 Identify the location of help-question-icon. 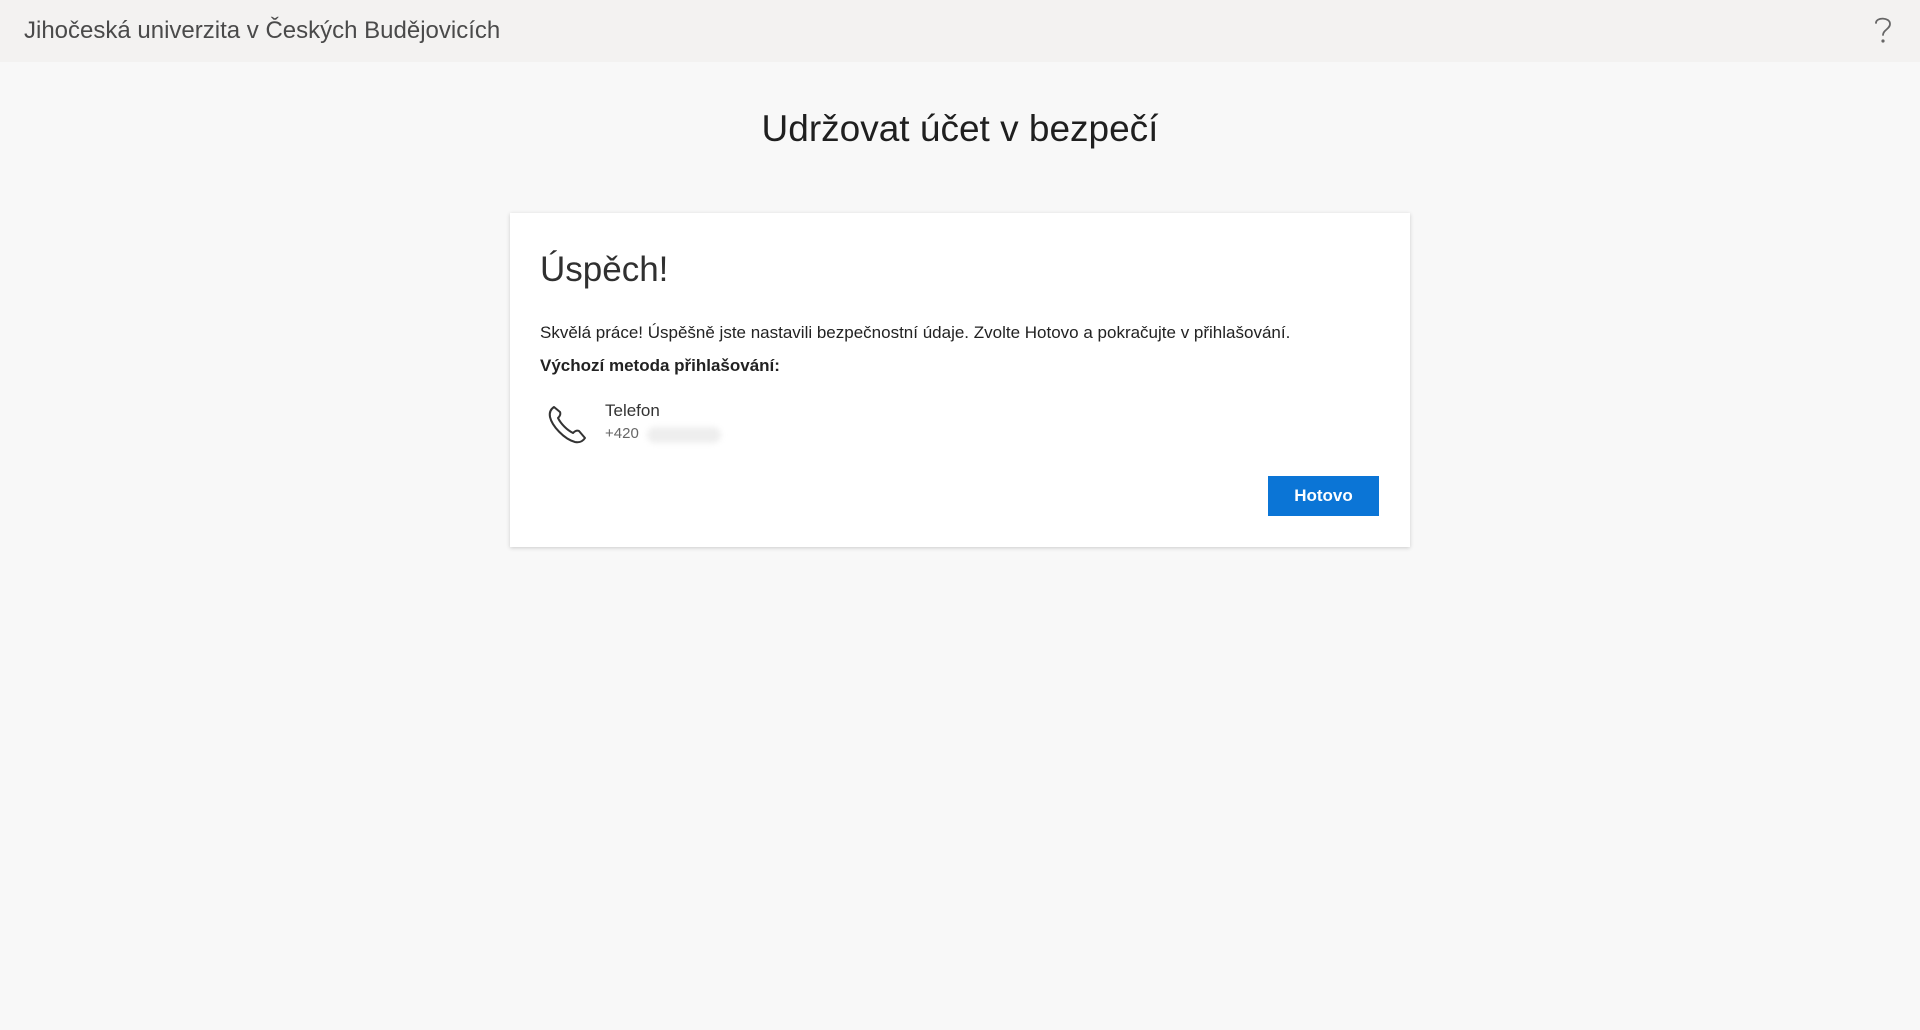
(1883, 30).